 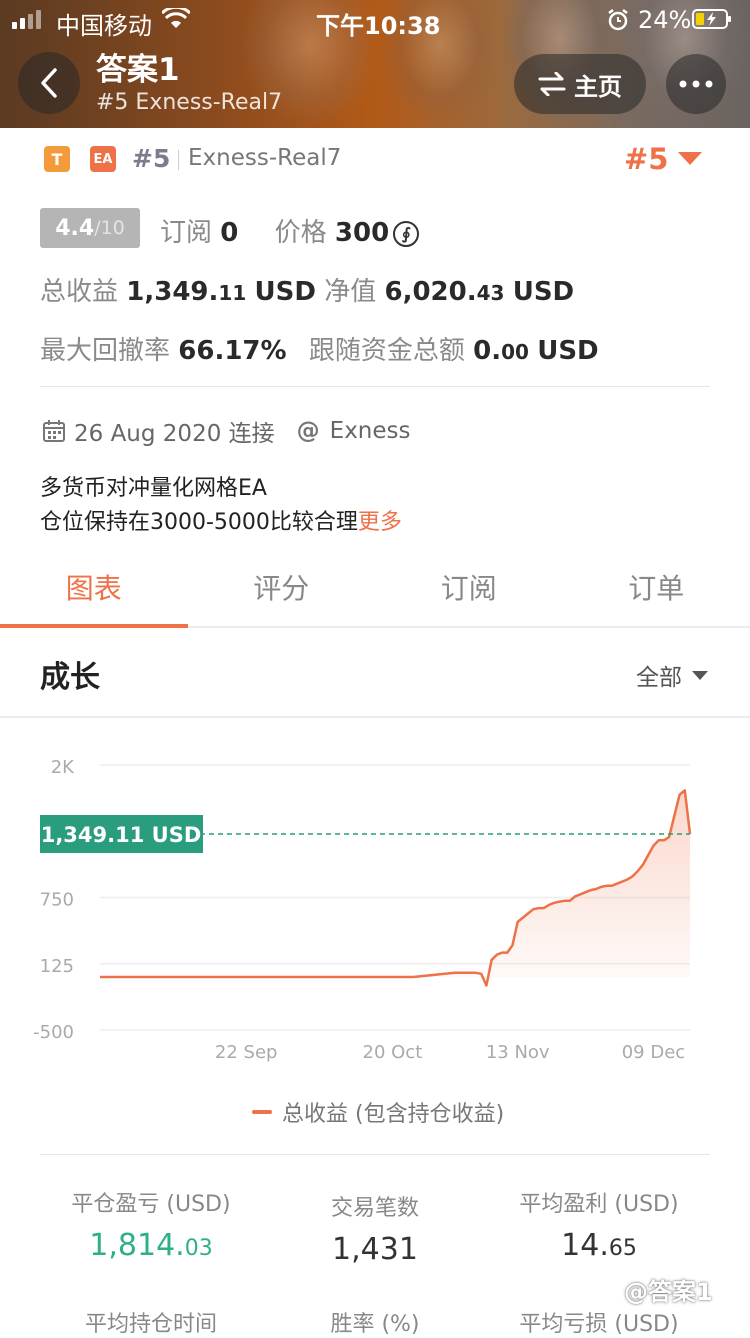 I want to click on drawdown-value: 66.17%, so click(x=232, y=351).